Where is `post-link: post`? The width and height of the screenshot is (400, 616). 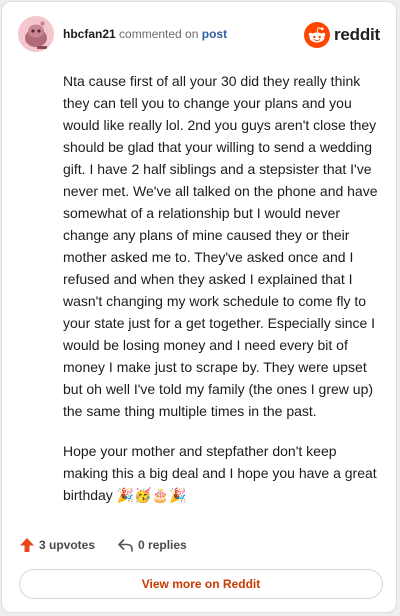 post-link: post is located at coordinates (214, 34).